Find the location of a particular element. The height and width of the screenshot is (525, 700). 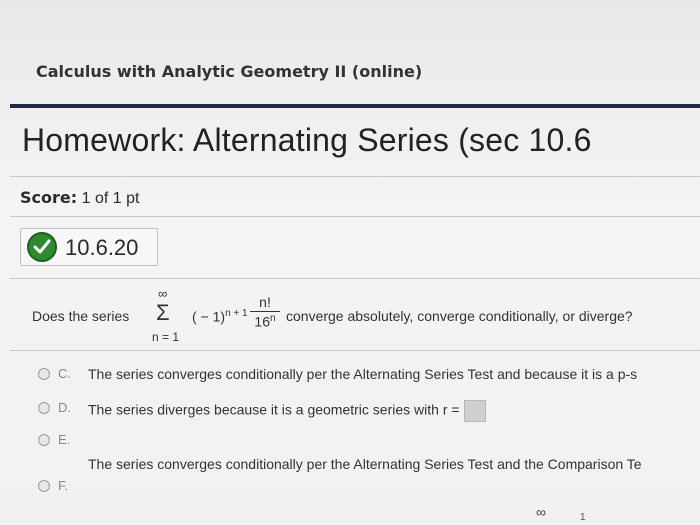

fraction: n! 16n is located at coordinates (265, 312).